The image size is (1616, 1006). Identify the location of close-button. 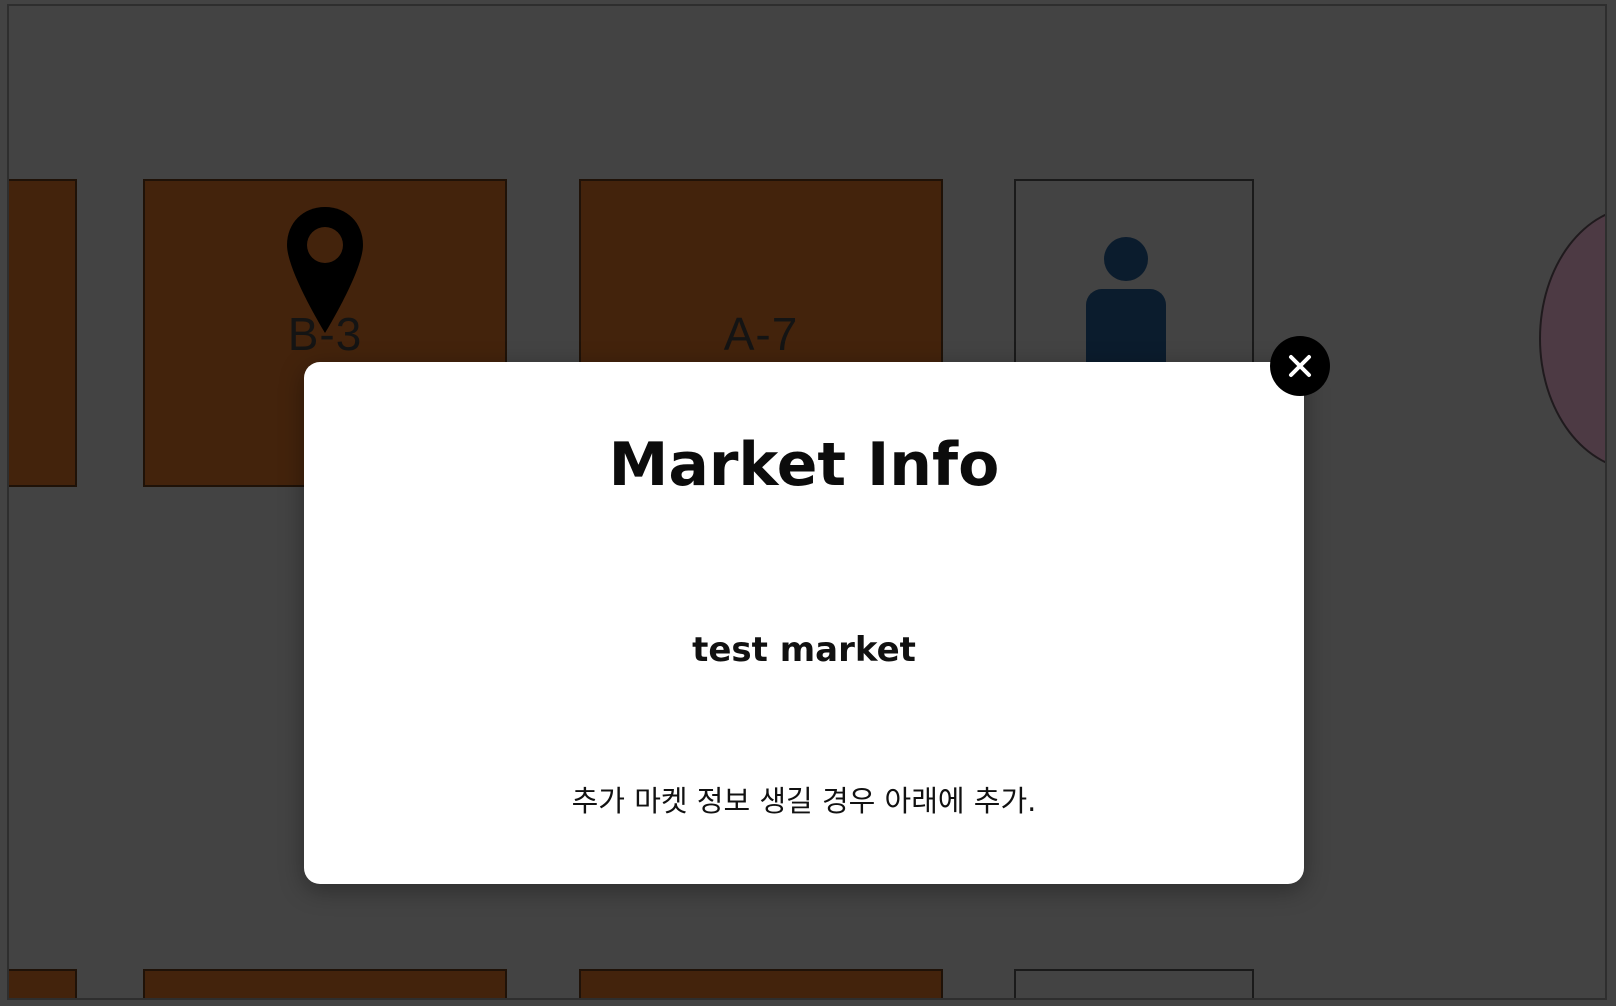
(1300, 366).